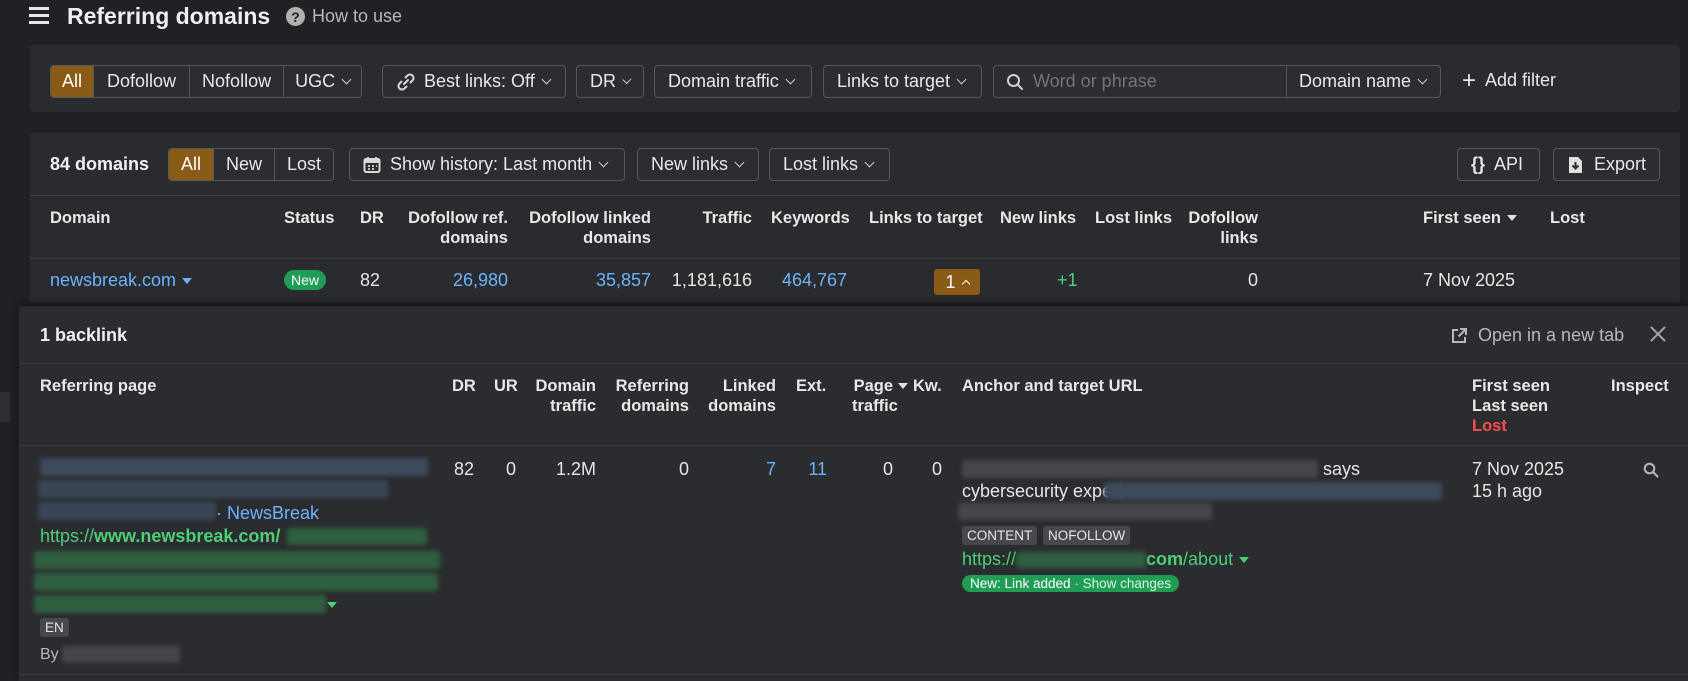  I want to click on links-to-target-toggle: 1, so click(957, 282).